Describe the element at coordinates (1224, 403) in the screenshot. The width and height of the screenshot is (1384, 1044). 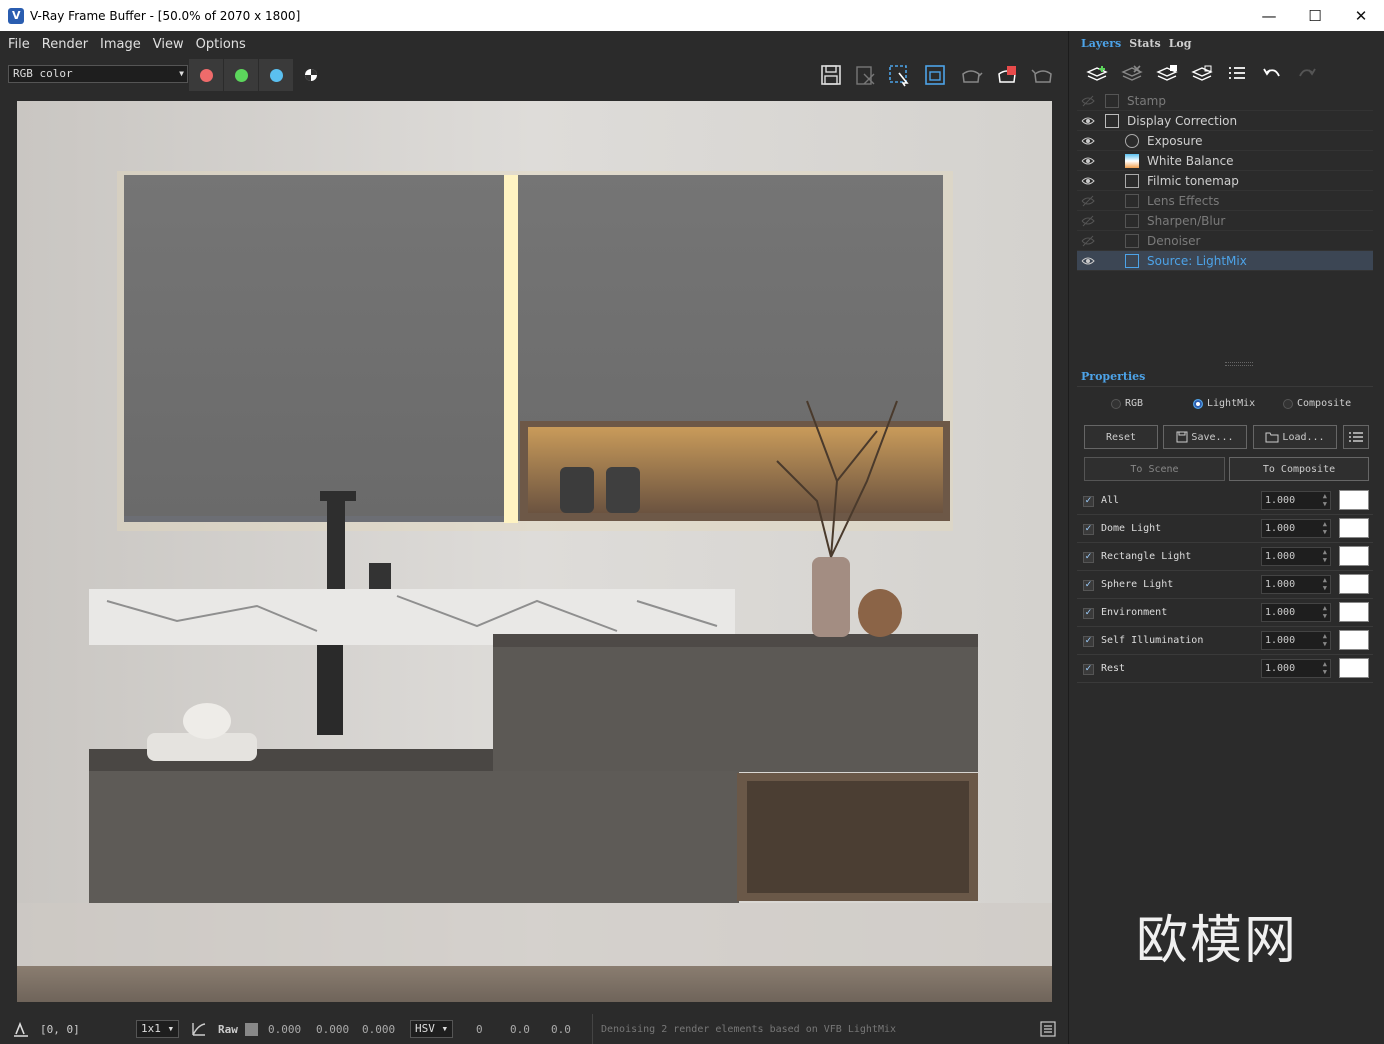
I see `mode-lightmix-radio: LightMix` at that location.